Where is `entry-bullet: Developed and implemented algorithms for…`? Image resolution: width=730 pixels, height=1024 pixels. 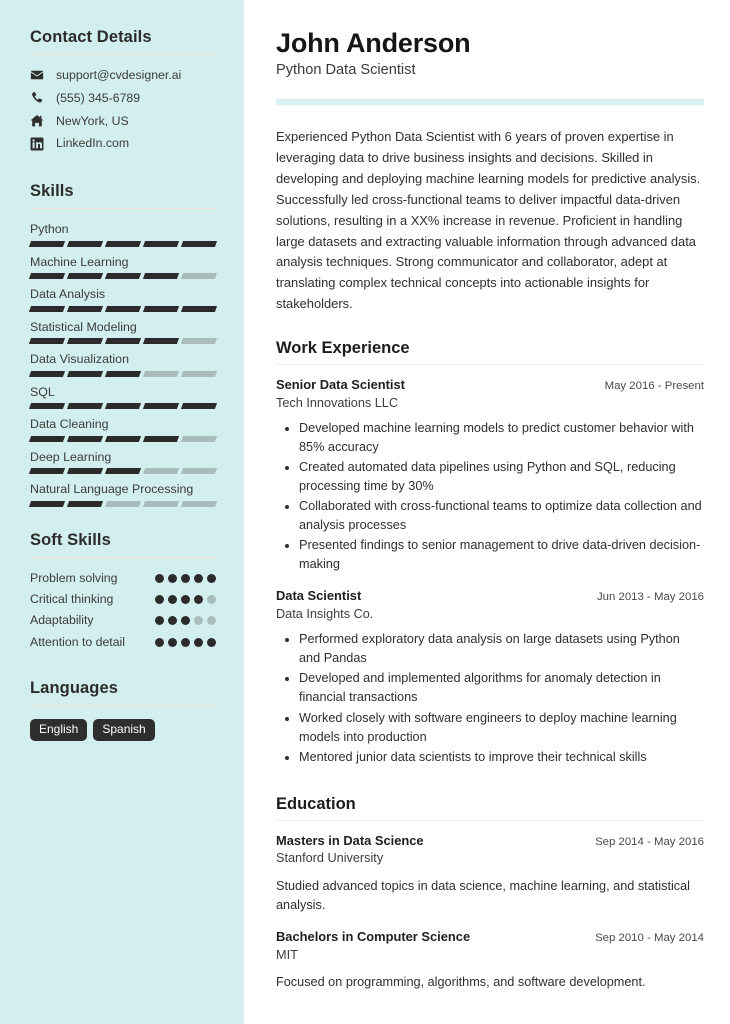
entry-bullet: Developed and implemented algorithms for… is located at coordinates (501, 688).